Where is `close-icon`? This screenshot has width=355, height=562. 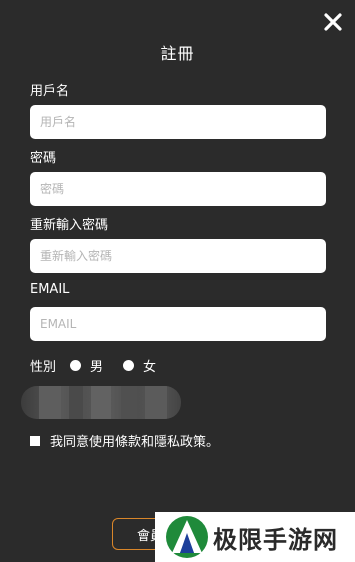 close-icon is located at coordinates (333, 22).